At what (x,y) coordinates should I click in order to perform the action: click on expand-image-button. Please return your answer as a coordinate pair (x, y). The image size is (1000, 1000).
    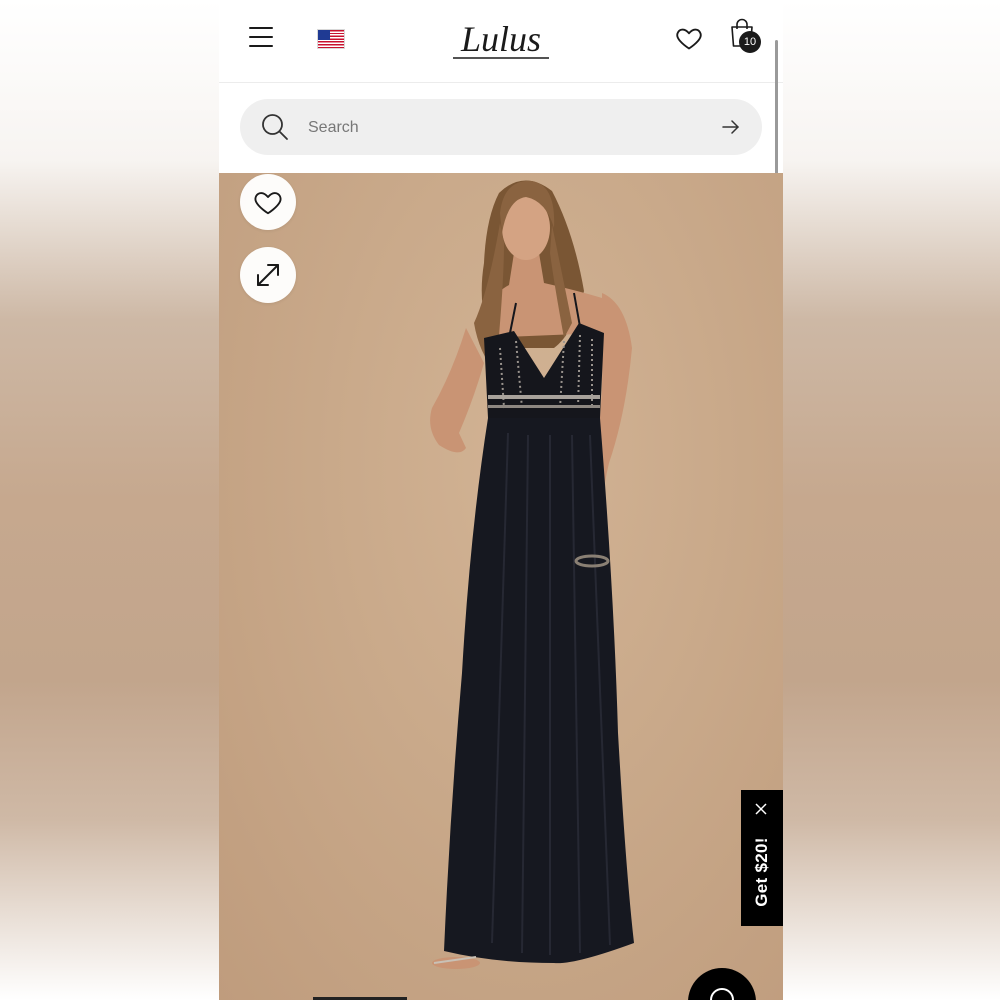
    Looking at the image, I should click on (268, 275).